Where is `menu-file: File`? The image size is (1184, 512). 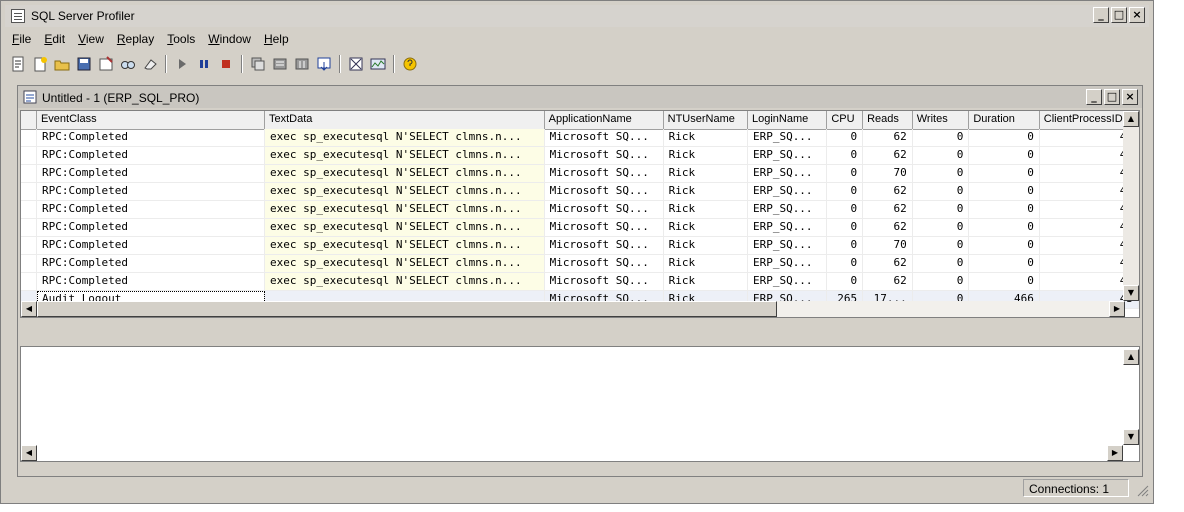
menu-file: File is located at coordinates (21, 39).